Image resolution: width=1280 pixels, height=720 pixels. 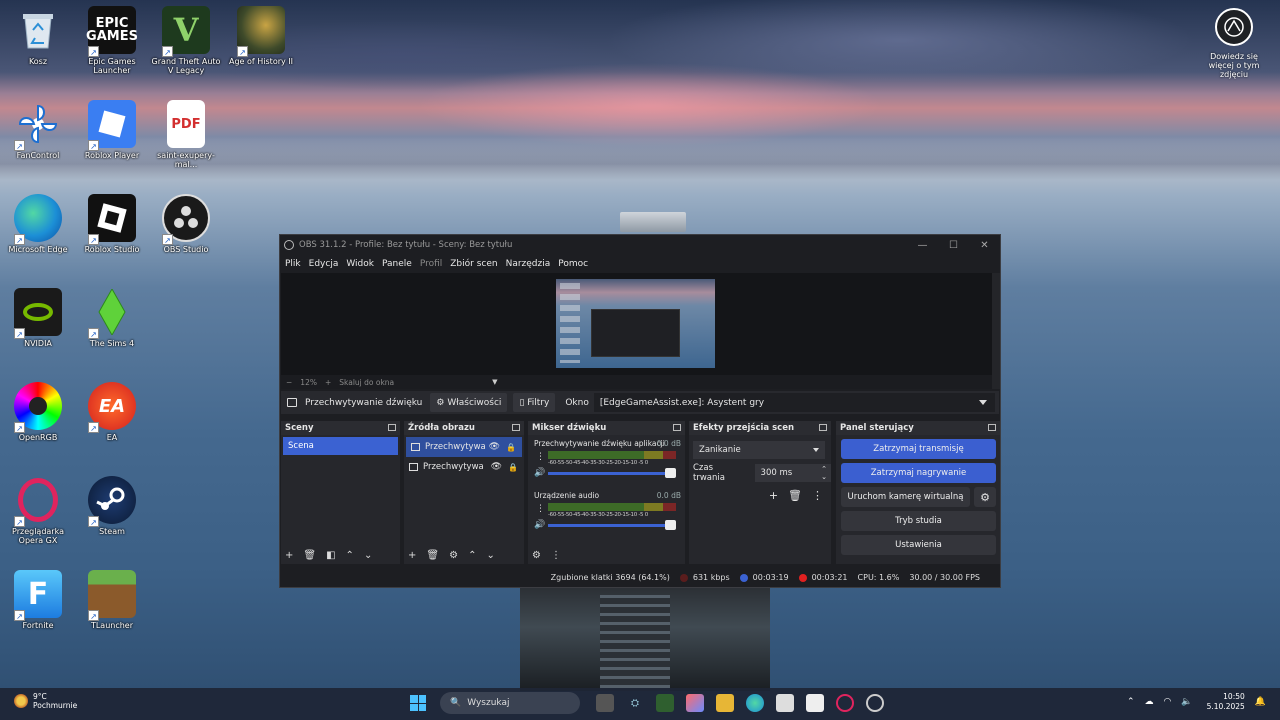 I want to click on filters-button: ▯ Filtry, so click(x=534, y=402).